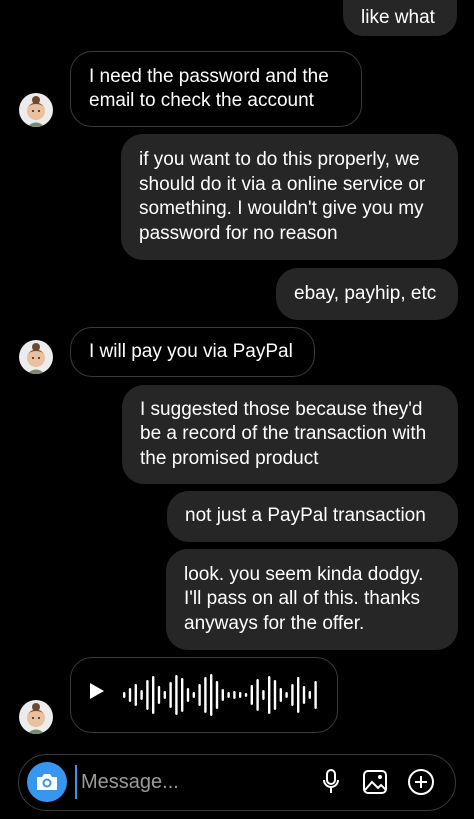  I want to click on message-bubble-sent: like what, so click(400, 18).